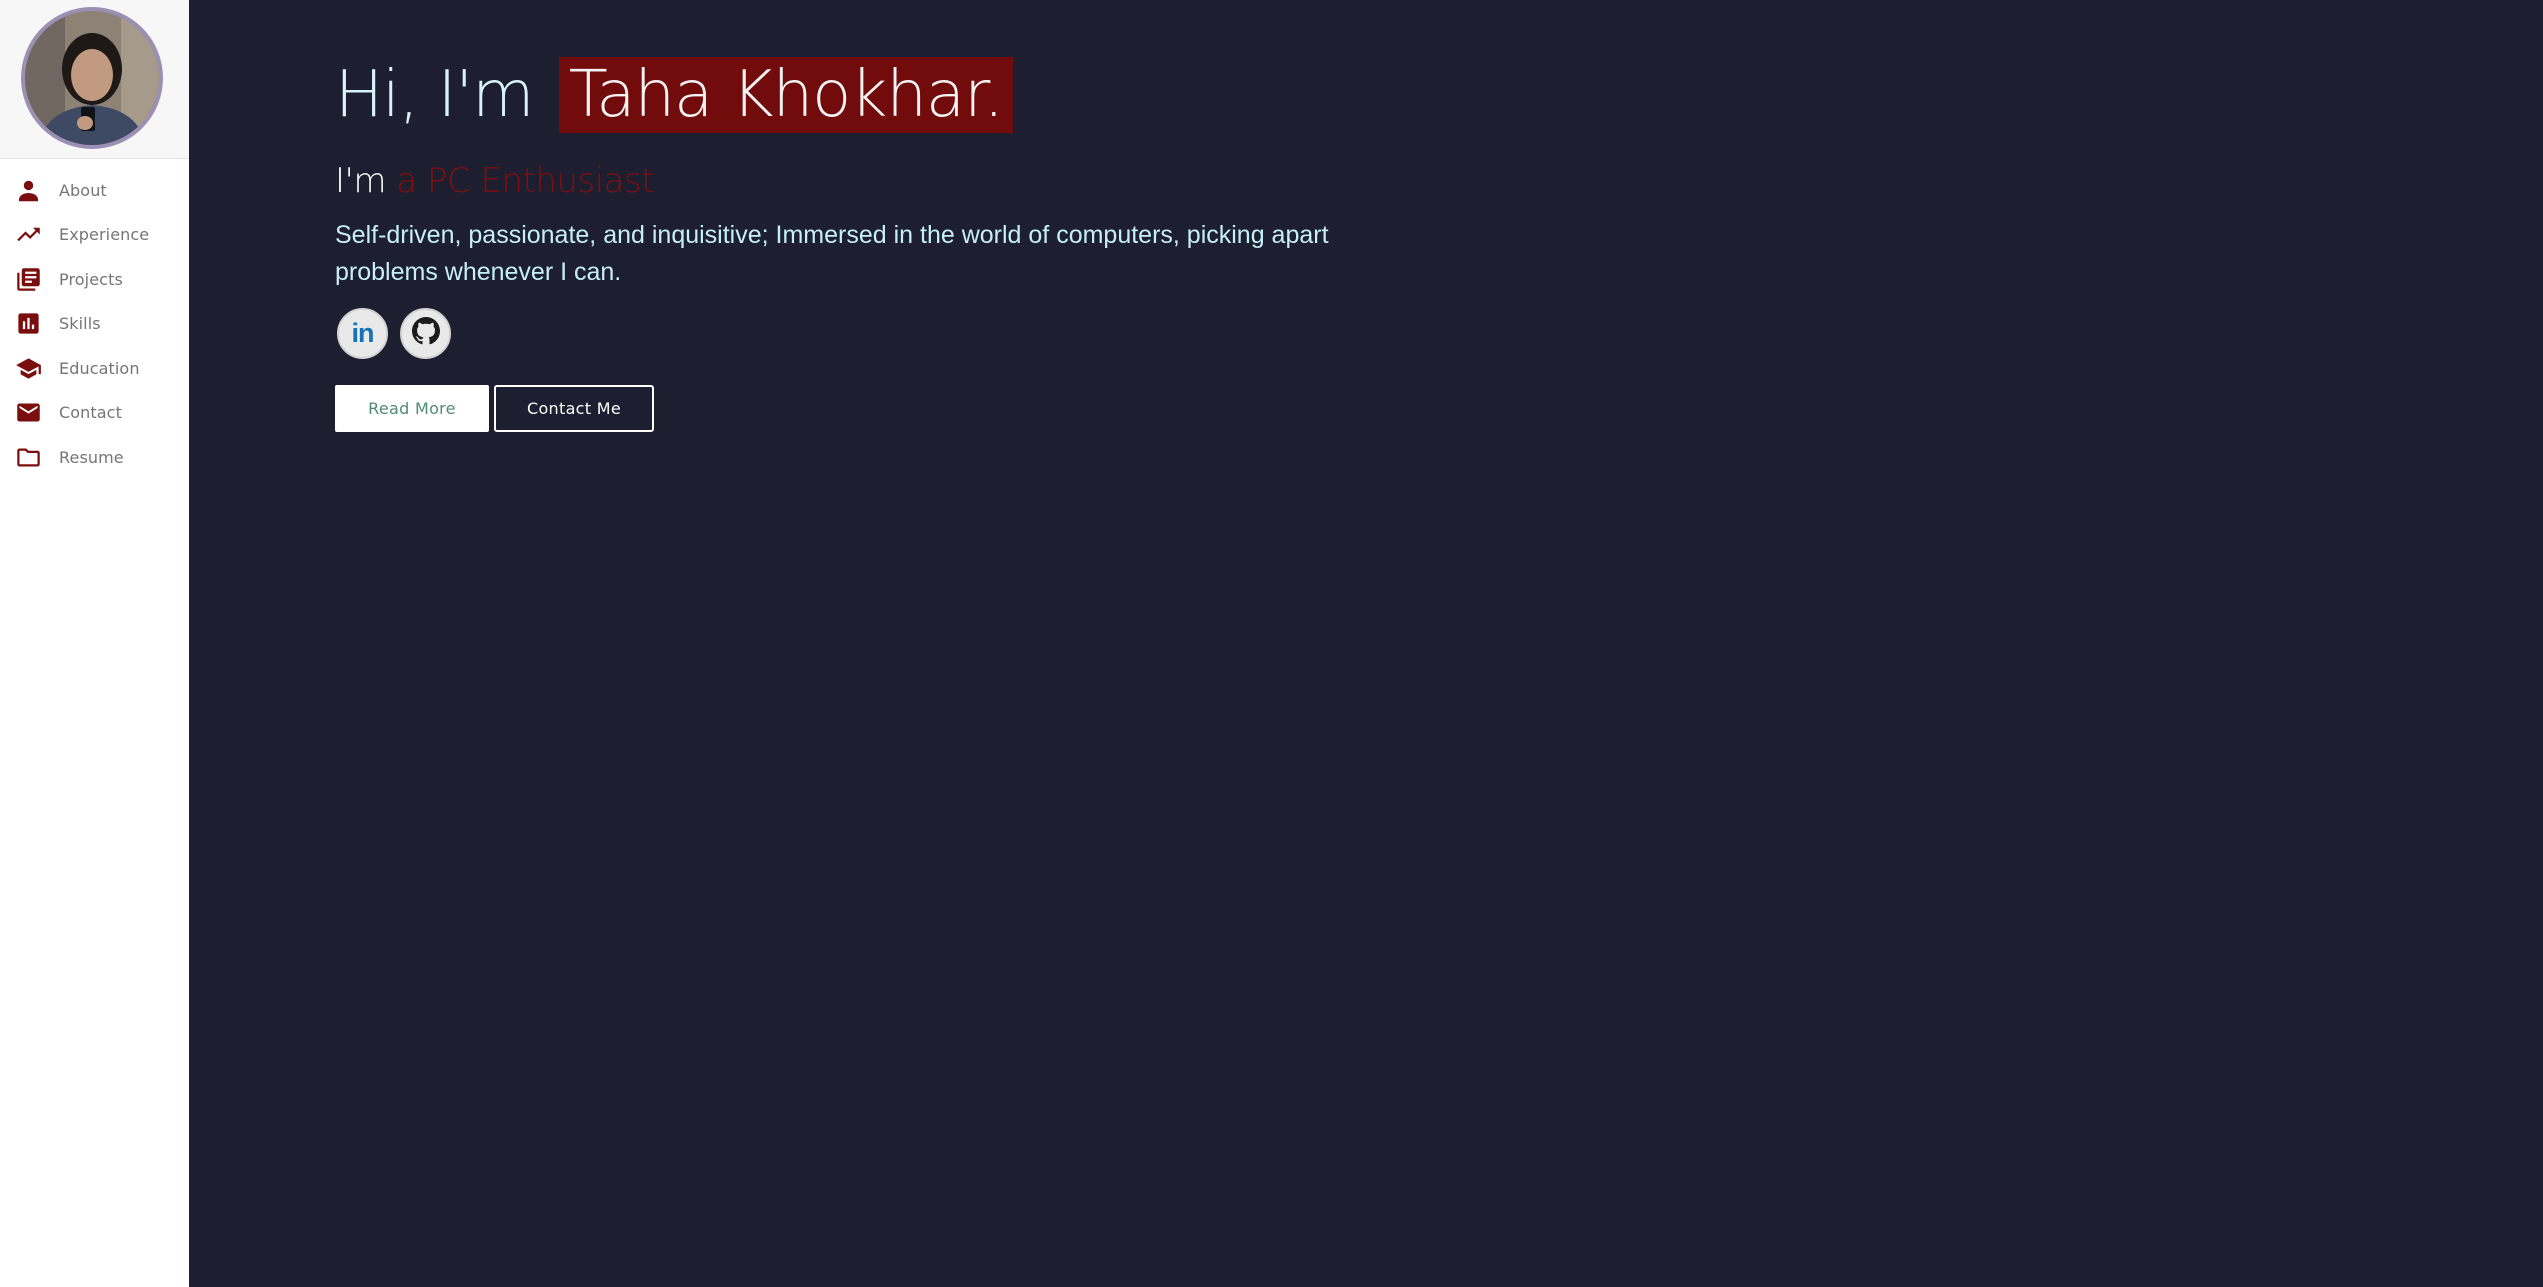 The image size is (2543, 1287). I want to click on tagline: I'm a PC Enthusiast, so click(910, 181).